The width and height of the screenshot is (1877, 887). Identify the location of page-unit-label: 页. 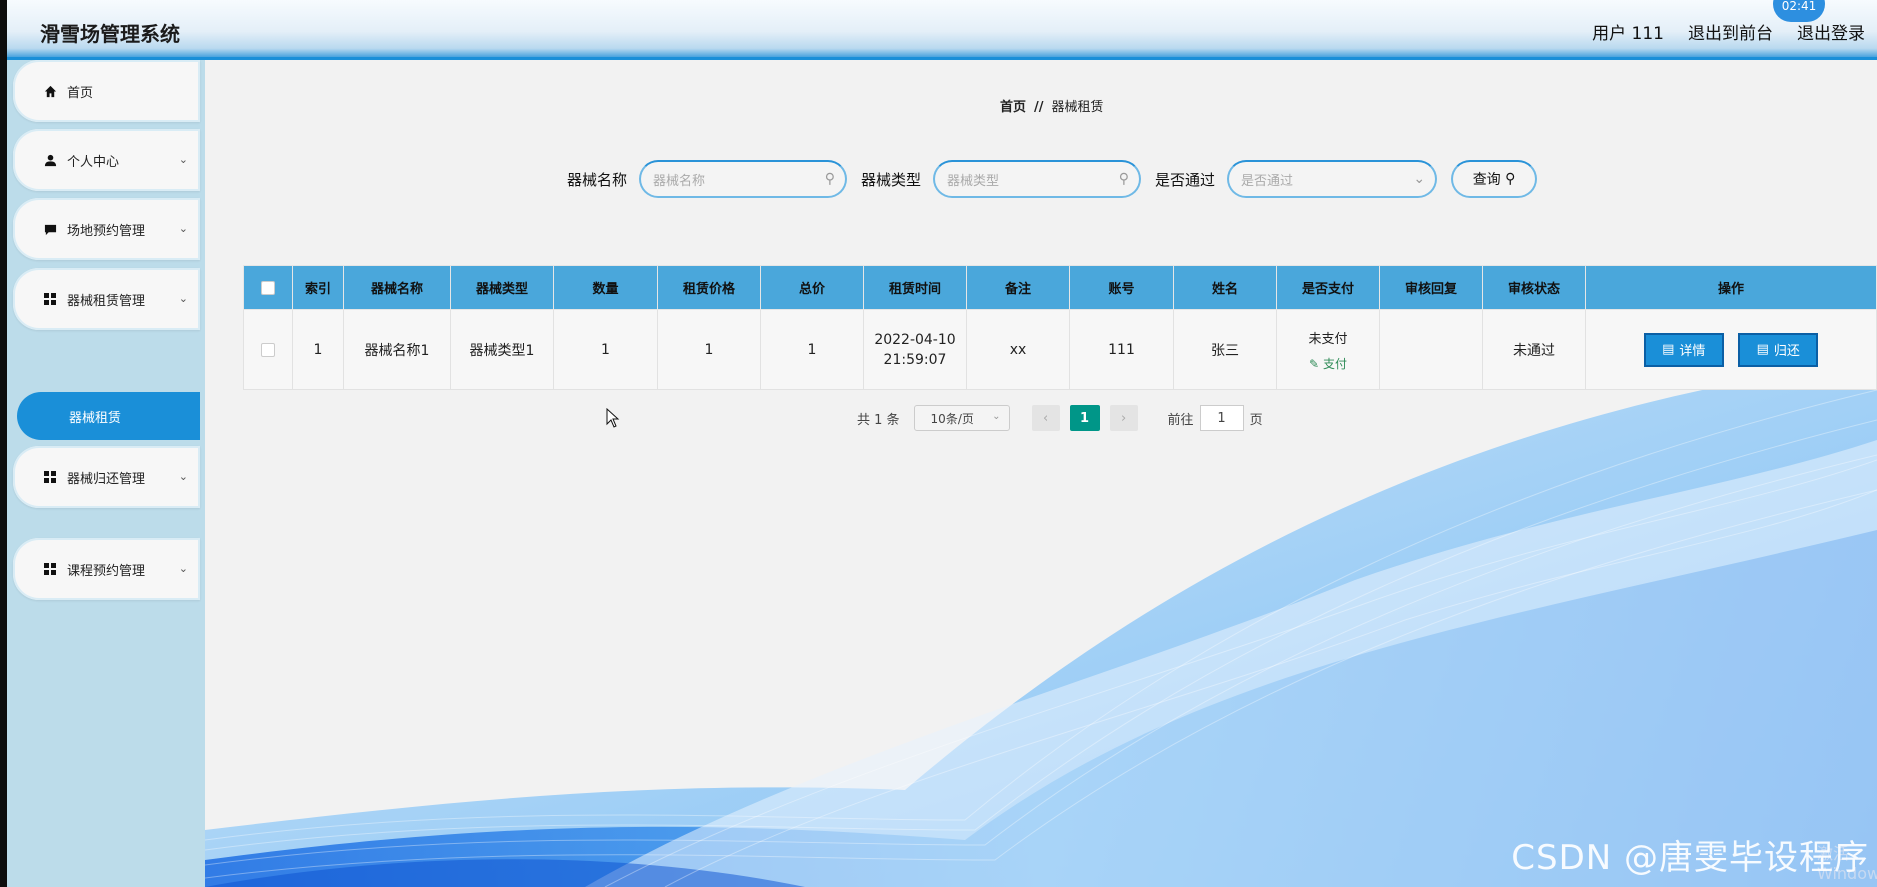
(1256, 420).